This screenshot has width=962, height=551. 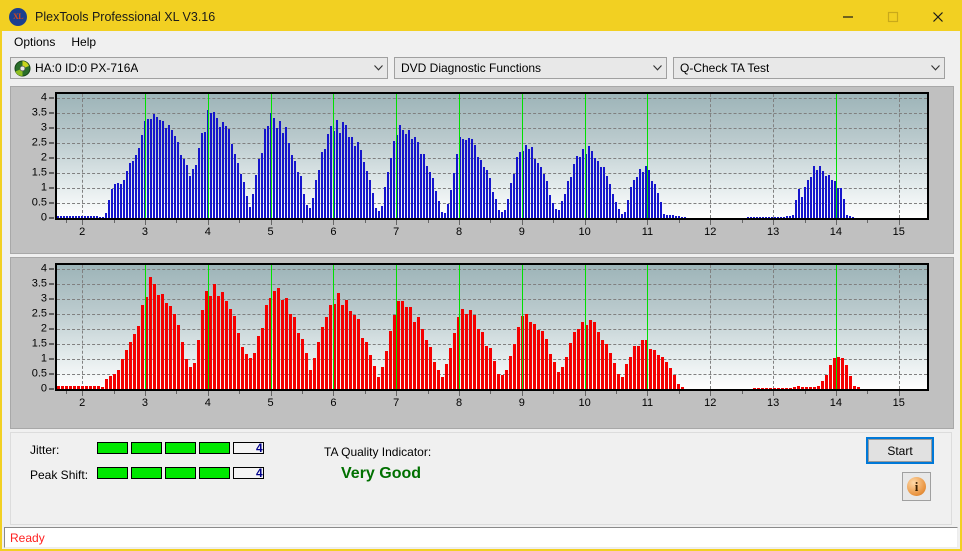 I want to click on close-icon, so click(x=937, y=16).